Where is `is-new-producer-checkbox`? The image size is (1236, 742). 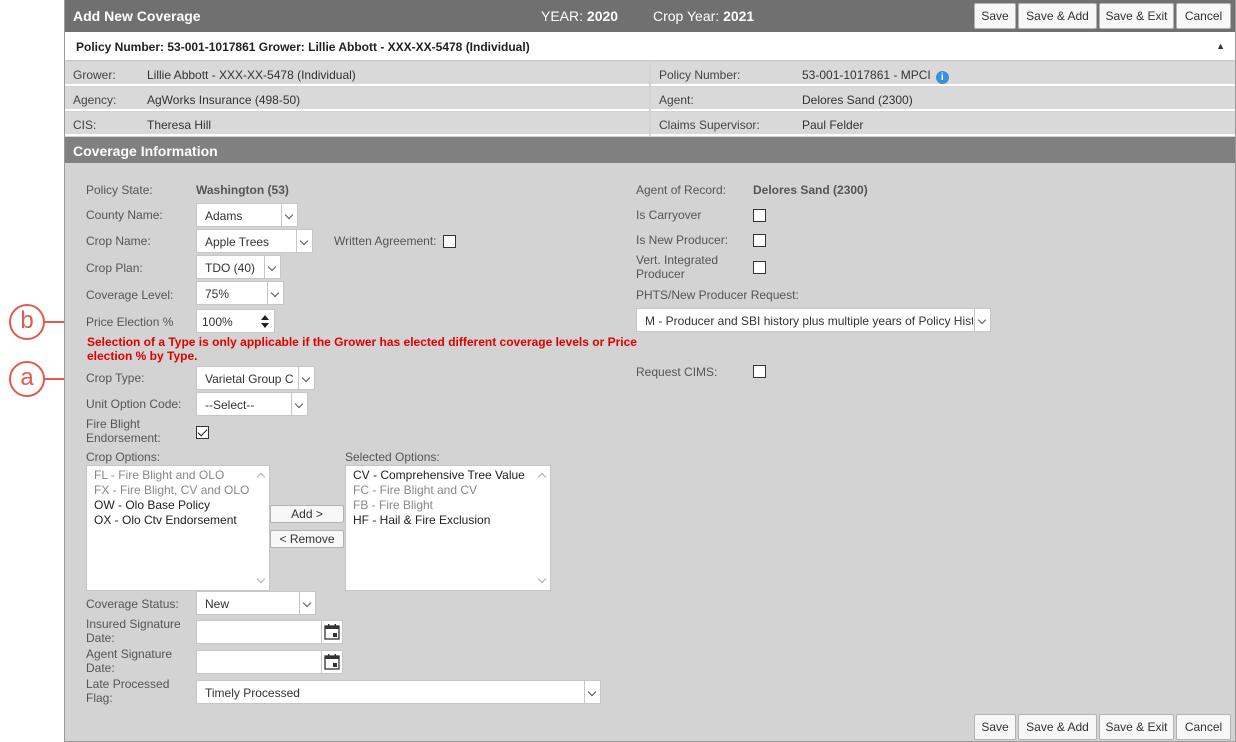
is-new-producer-checkbox is located at coordinates (759, 240).